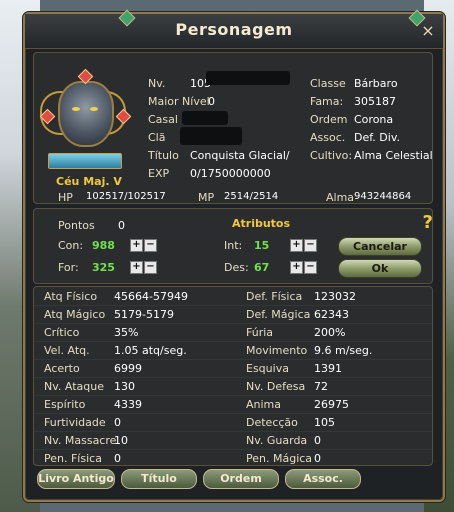  What do you see at coordinates (328, 137) in the screenshot?
I see `assoc-label: Assoc.` at bounding box center [328, 137].